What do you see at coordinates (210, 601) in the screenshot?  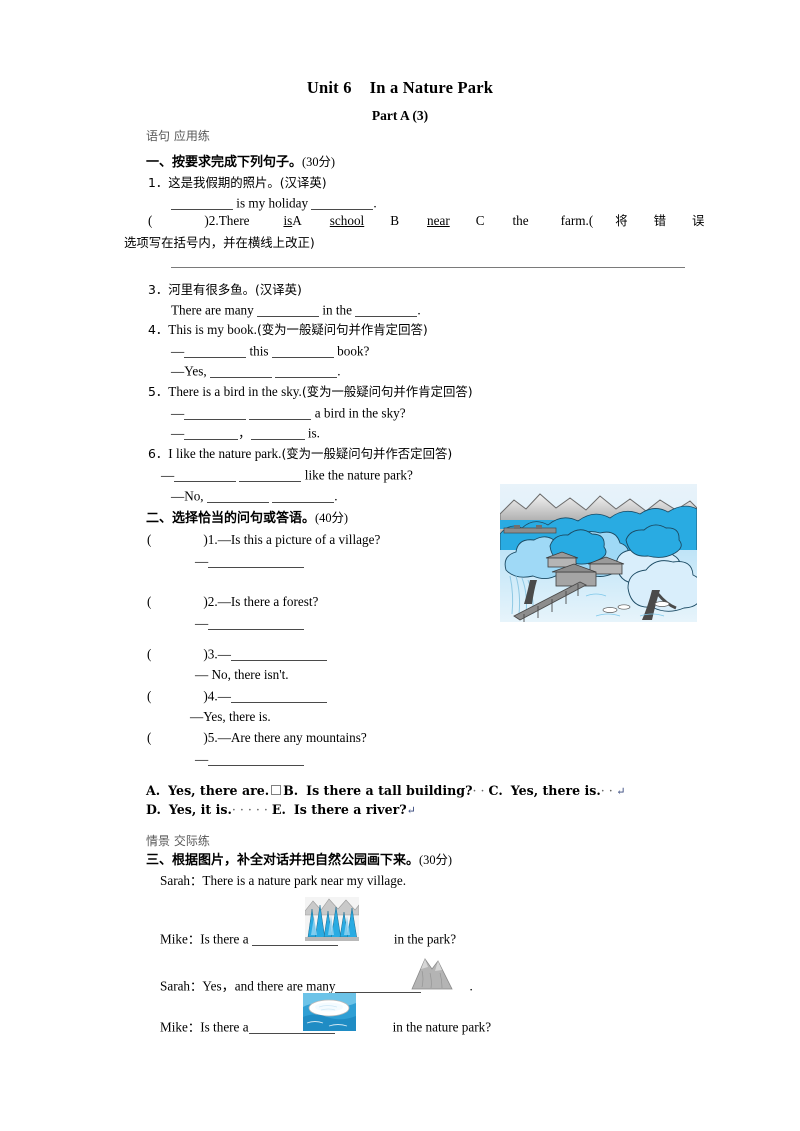 I see `mc2-number: )2.` at bounding box center [210, 601].